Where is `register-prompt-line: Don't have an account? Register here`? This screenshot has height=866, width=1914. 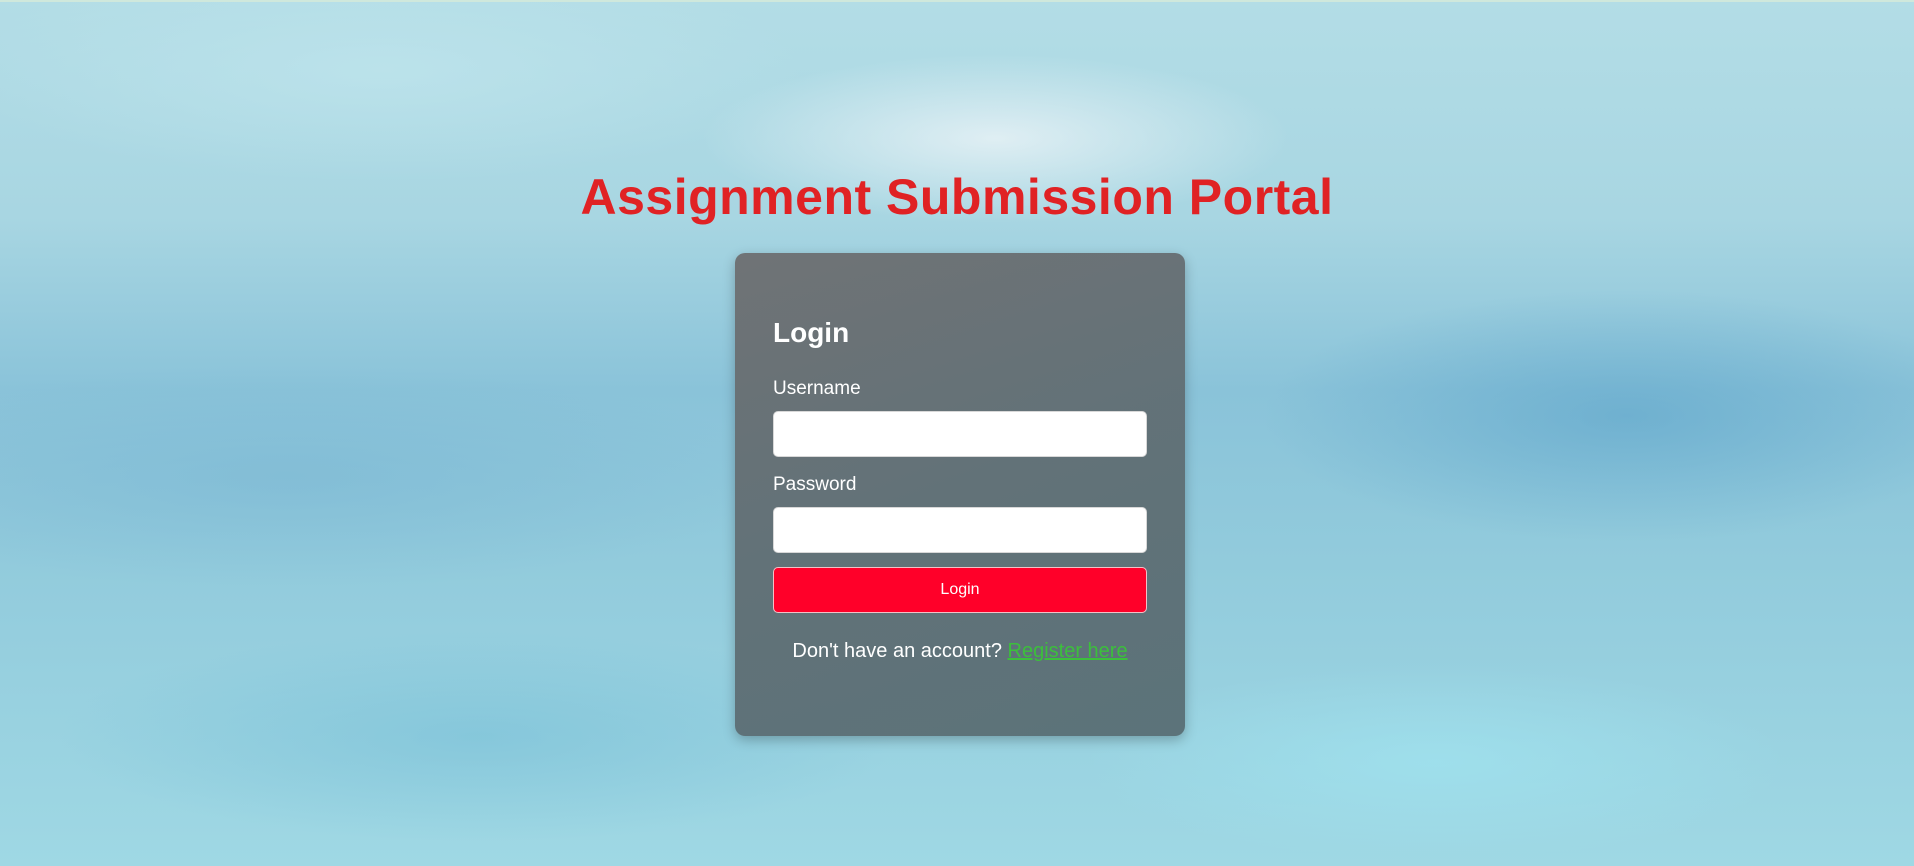 register-prompt-line: Don't have an account? Register here is located at coordinates (960, 651).